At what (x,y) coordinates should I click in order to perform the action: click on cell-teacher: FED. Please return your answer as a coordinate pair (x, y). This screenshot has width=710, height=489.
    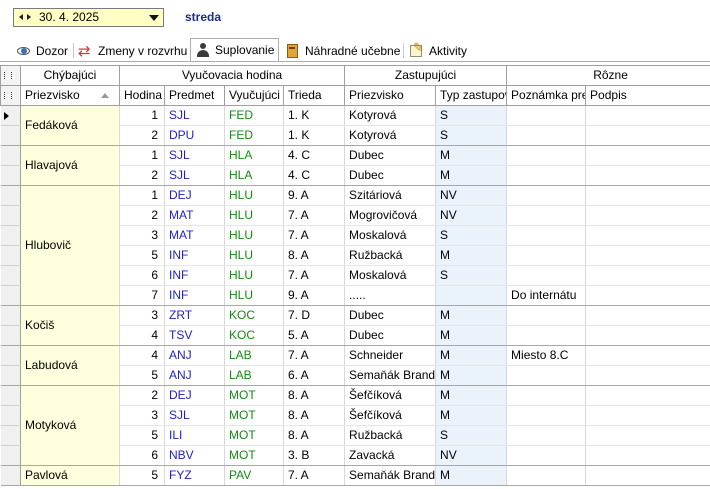
    Looking at the image, I should click on (254, 115).